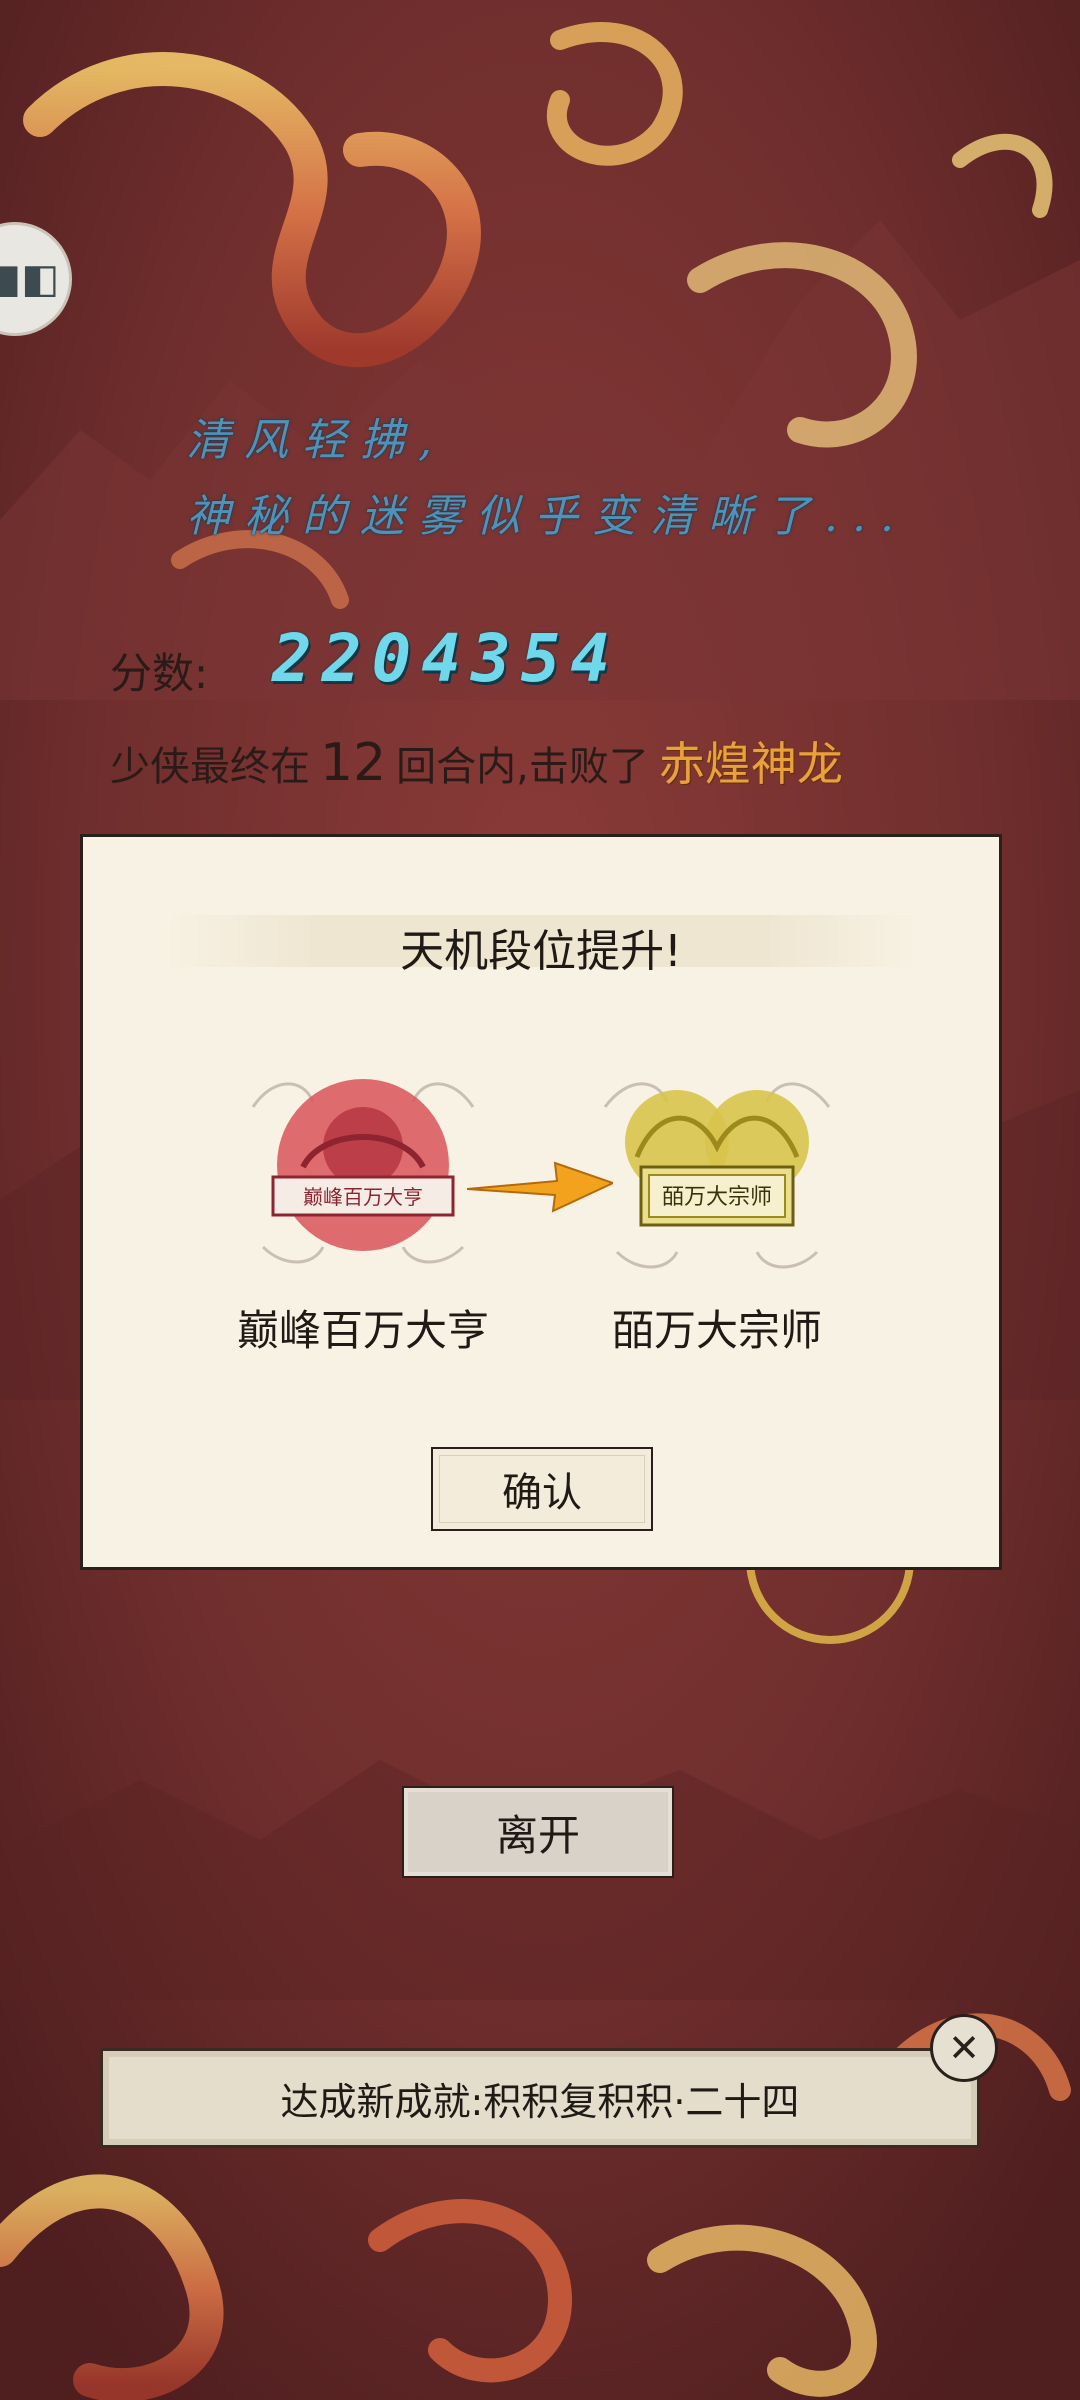 The image size is (1080, 2400). I want to click on score-label: 分数:, so click(159, 673).